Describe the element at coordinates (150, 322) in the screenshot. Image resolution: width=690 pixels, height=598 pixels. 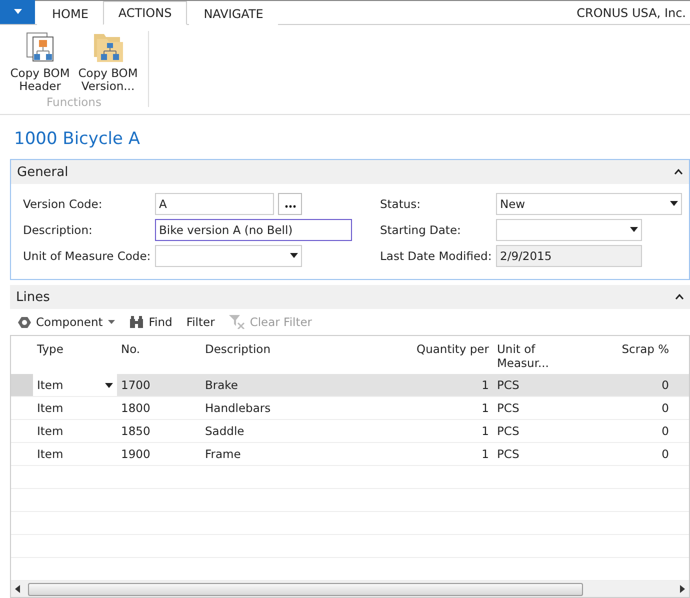
I see `toolbar-button: Find` at that location.